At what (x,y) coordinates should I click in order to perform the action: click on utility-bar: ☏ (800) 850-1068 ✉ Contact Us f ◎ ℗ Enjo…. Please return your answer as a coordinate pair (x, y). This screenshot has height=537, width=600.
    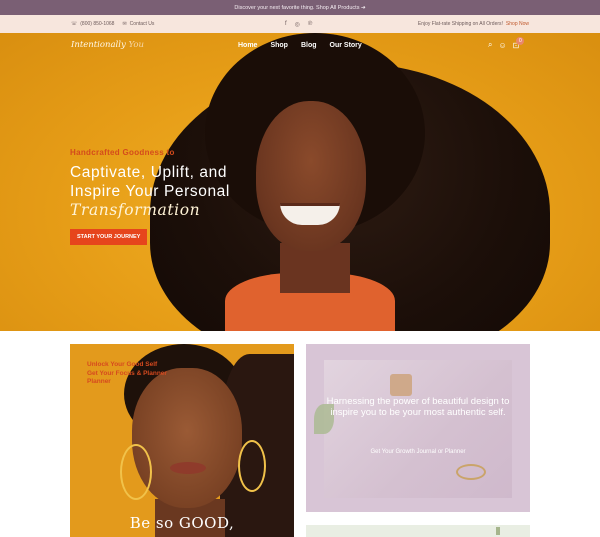
    Looking at the image, I should click on (300, 24).